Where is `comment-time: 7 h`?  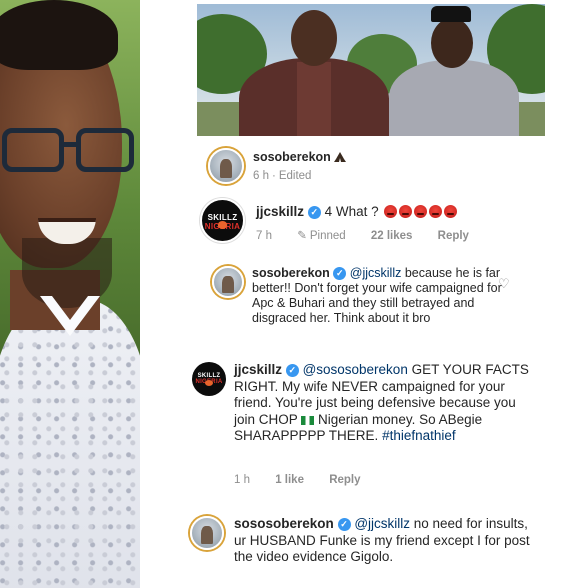 comment-time: 7 h is located at coordinates (264, 236).